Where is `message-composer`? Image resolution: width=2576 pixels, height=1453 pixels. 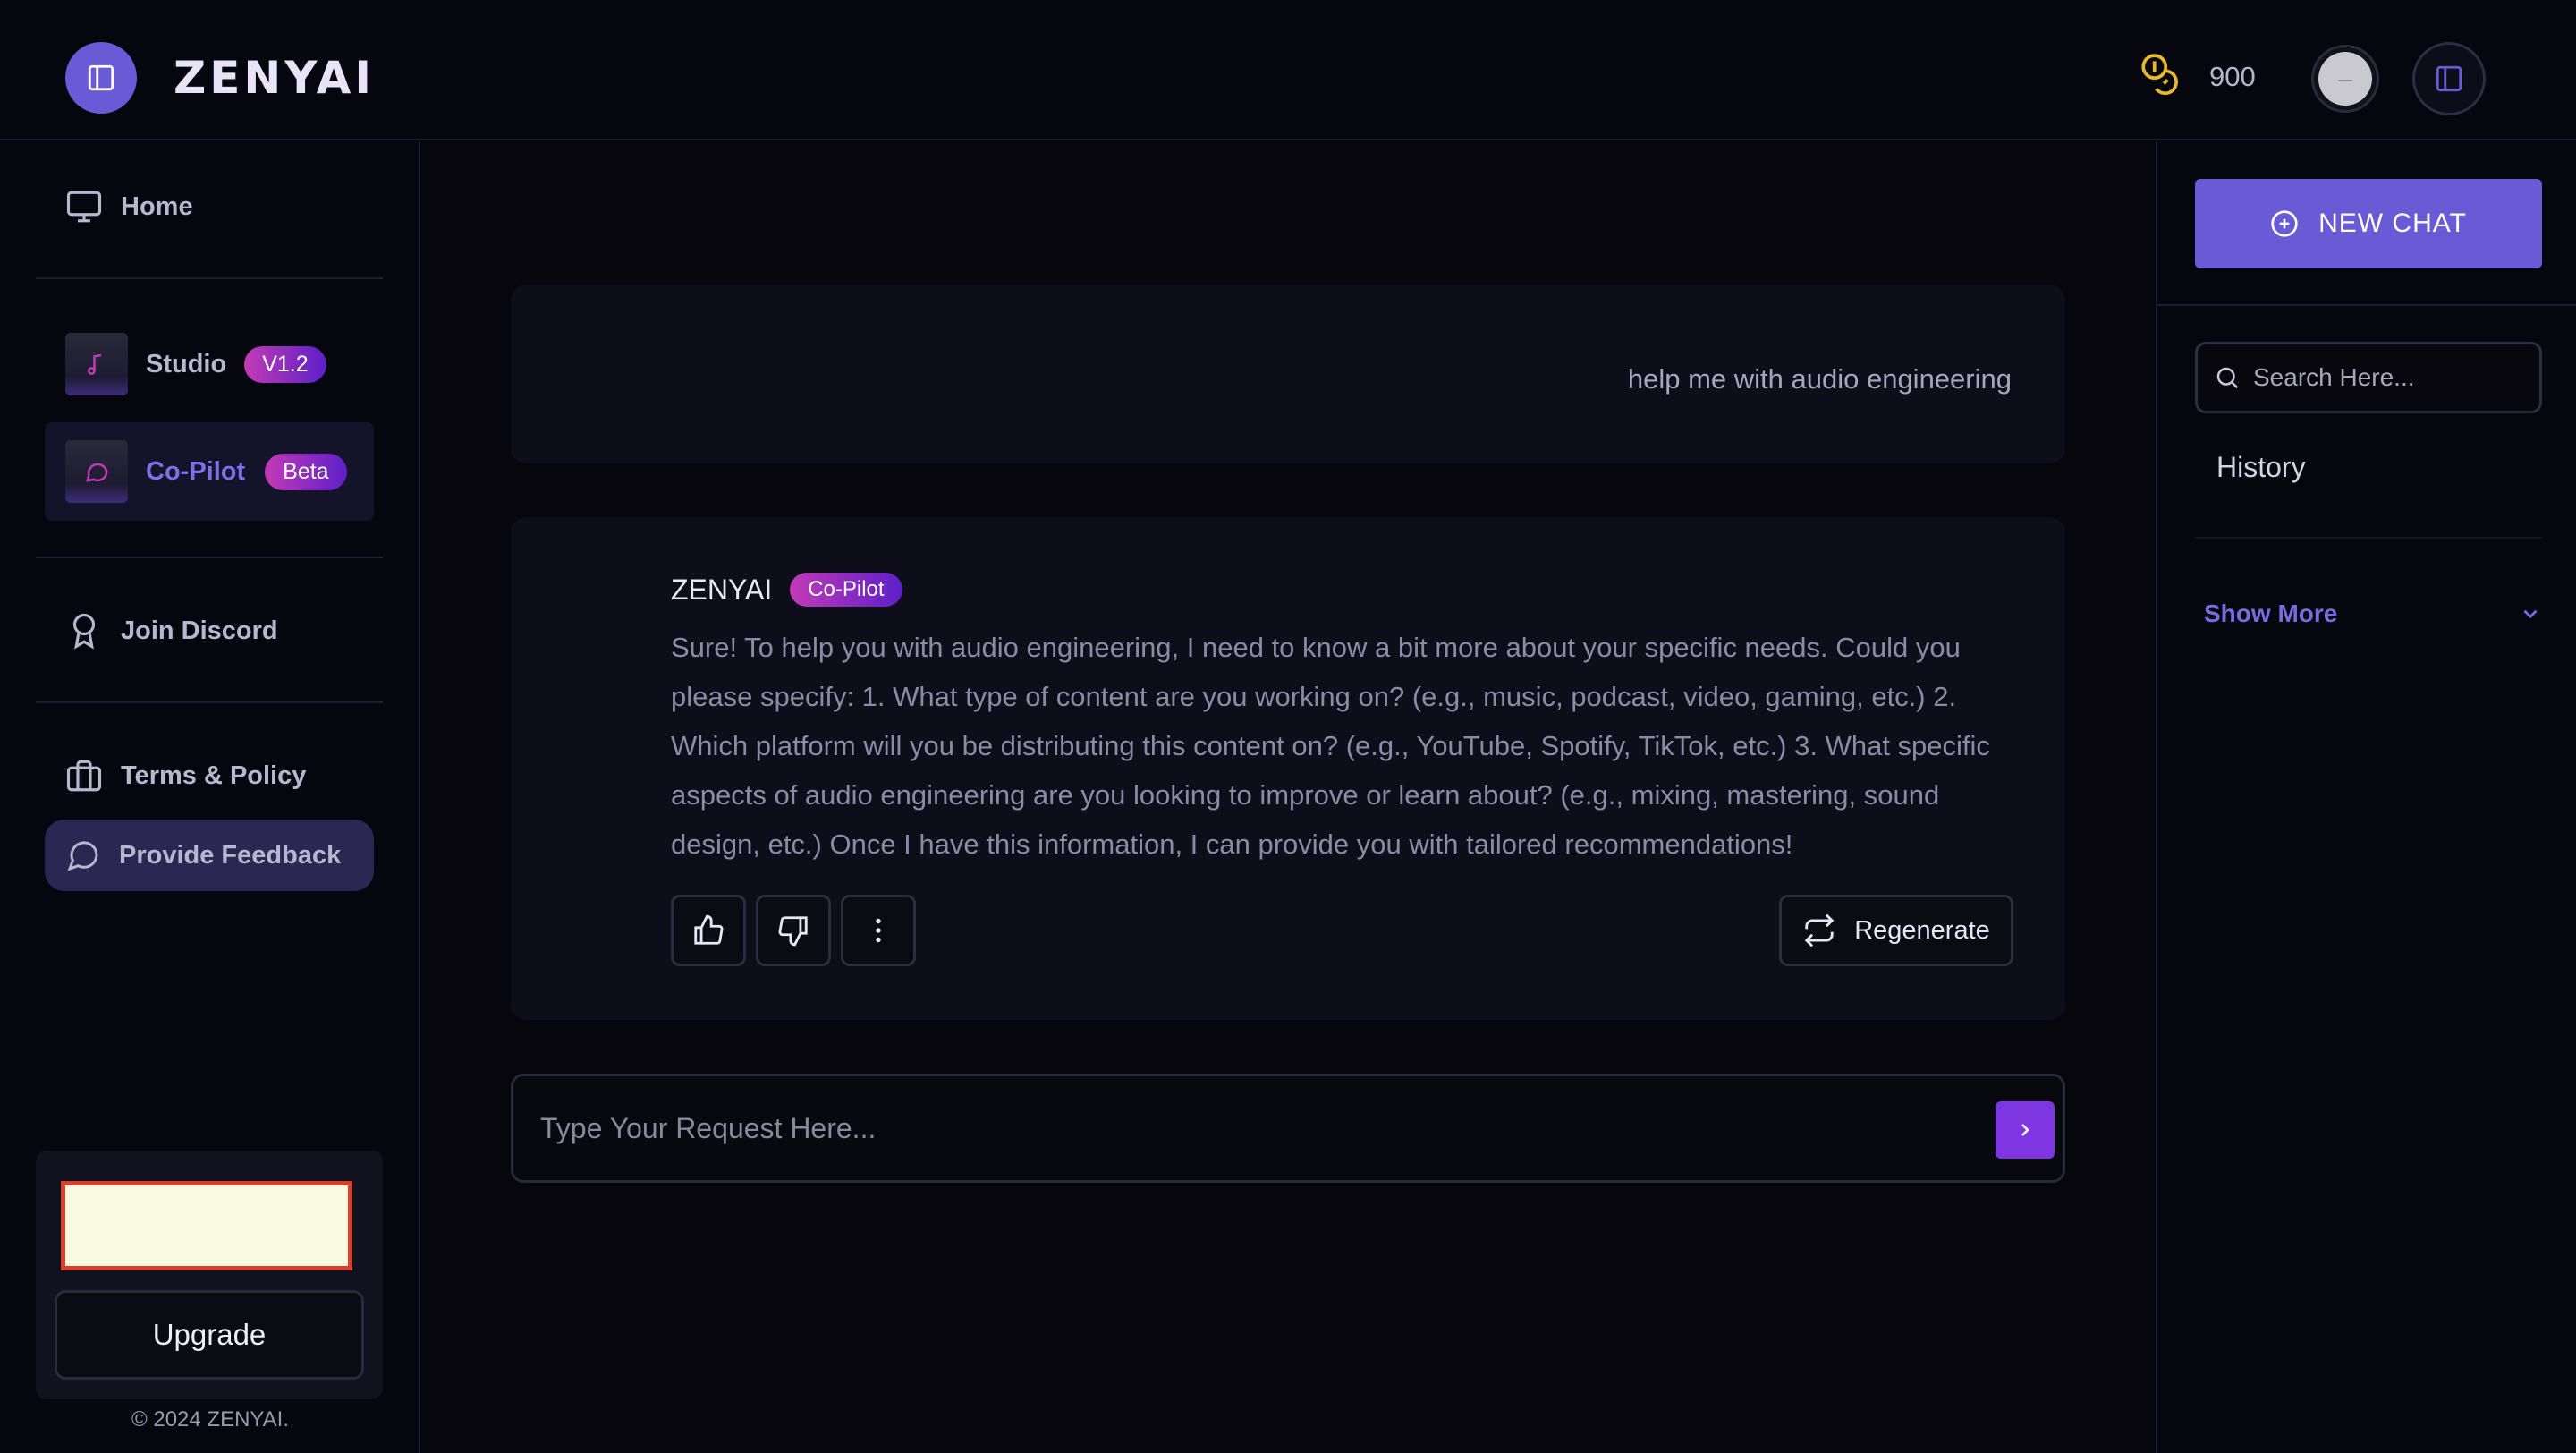
message-composer is located at coordinates (1288, 1128).